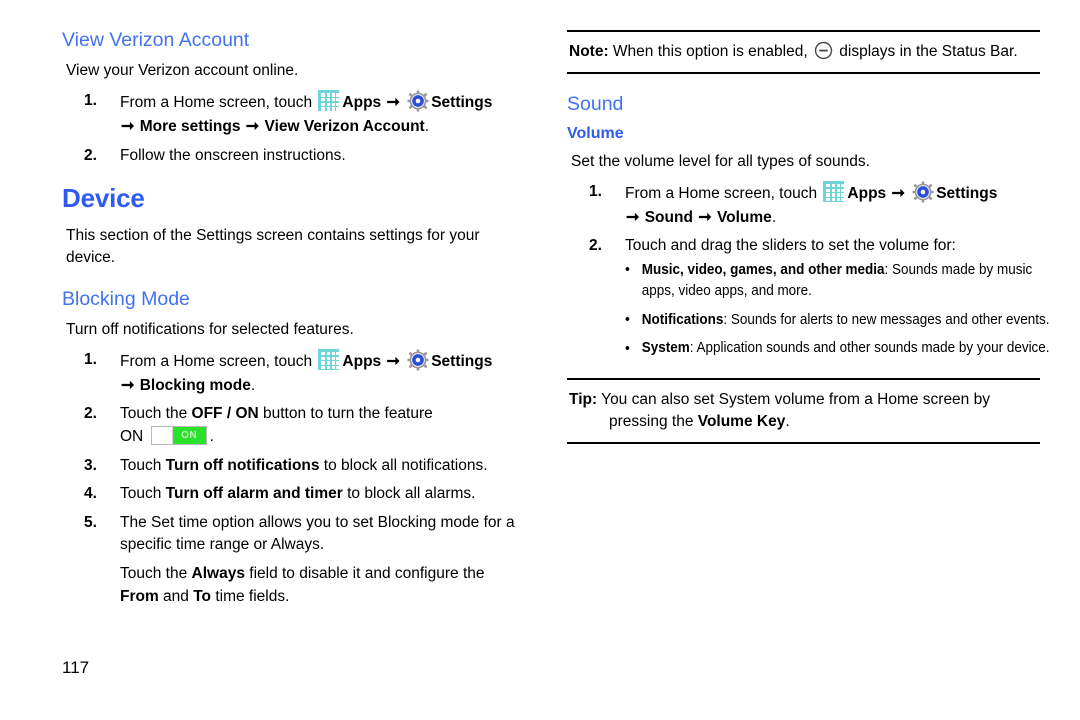 The image size is (1080, 720). What do you see at coordinates (250, 596) in the screenshot?
I see `step-text: time fields.` at bounding box center [250, 596].